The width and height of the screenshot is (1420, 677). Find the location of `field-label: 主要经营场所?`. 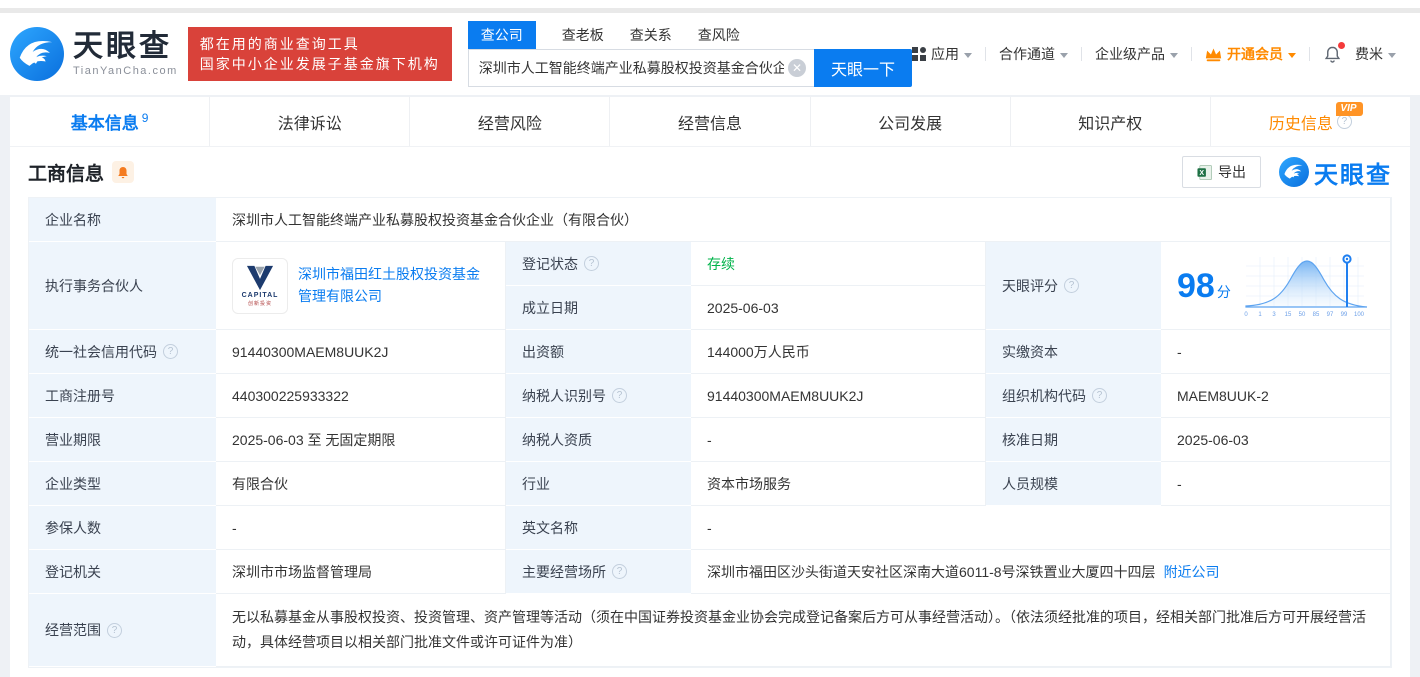

field-label: 主要经营场所? is located at coordinates (598, 572).